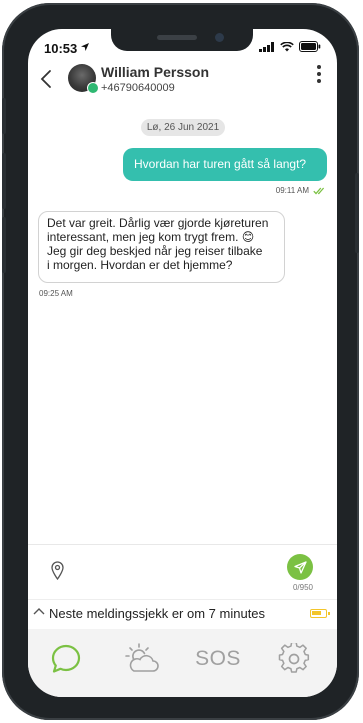 The height and width of the screenshot is (723, 363). I want to click on outgoing-time: 09:11 AM, so click(292, 190).